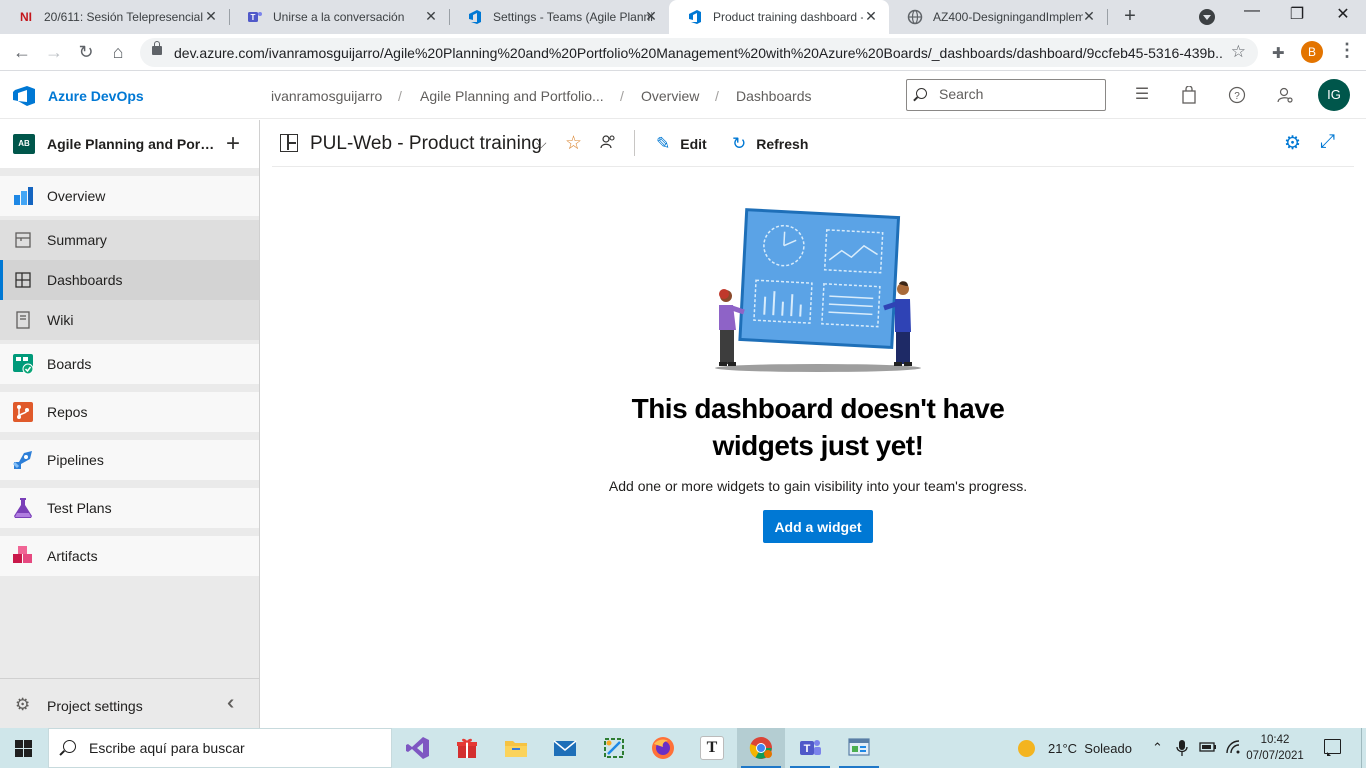 Image resolution: width=1366 pixels, height=768 pixels. What do you see at coordinates (1238, 52) in the screenshot?
I see `bookmark-star-icon: ☆` at bounding box center [1238, 52].